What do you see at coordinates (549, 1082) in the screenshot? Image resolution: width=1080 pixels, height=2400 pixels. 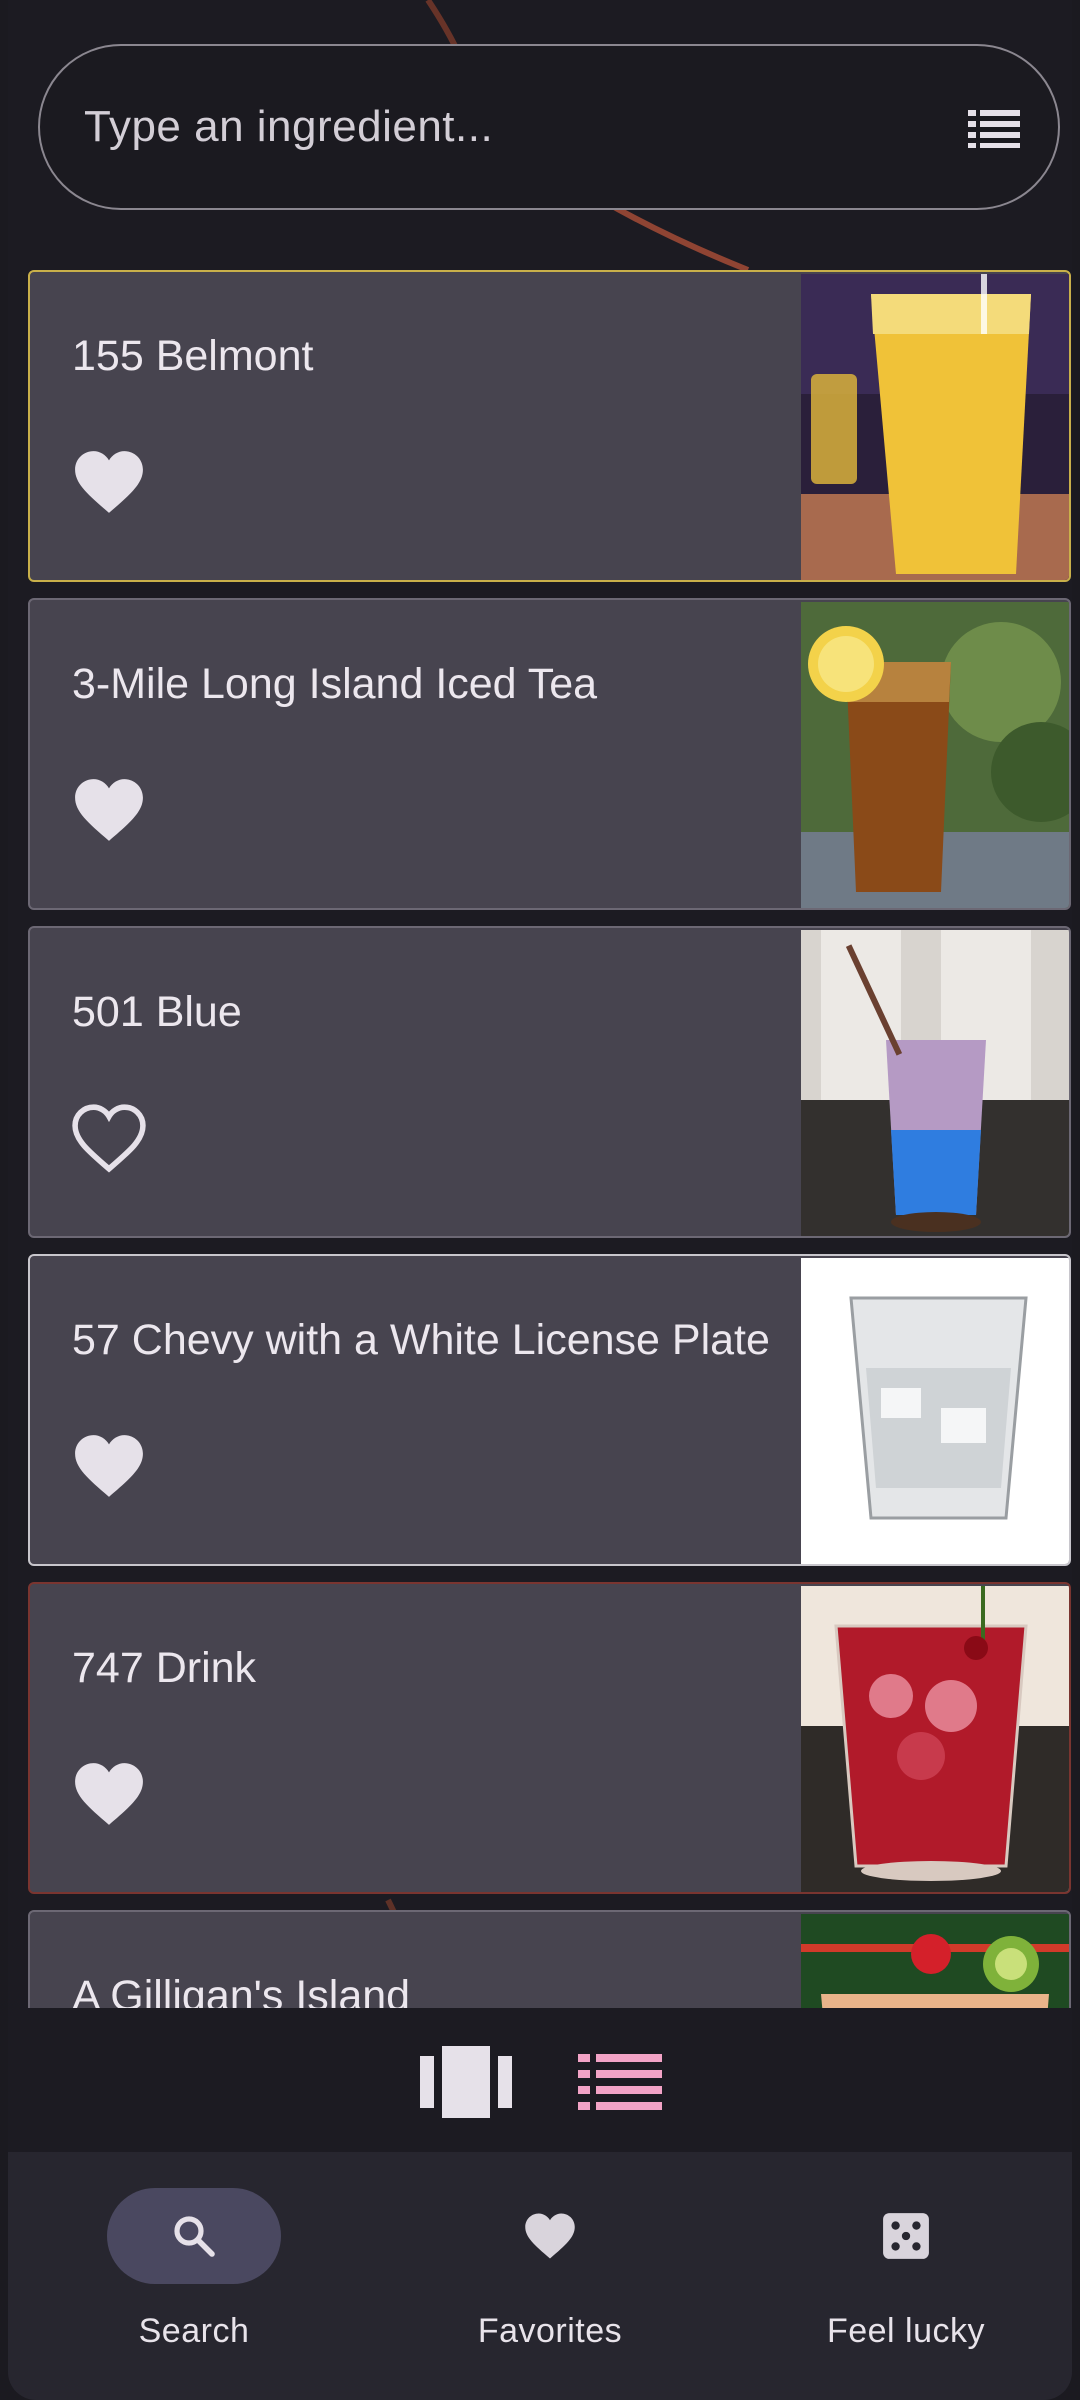 I see `drink-card: 501 Blue` at bounding box center [549, 1082].